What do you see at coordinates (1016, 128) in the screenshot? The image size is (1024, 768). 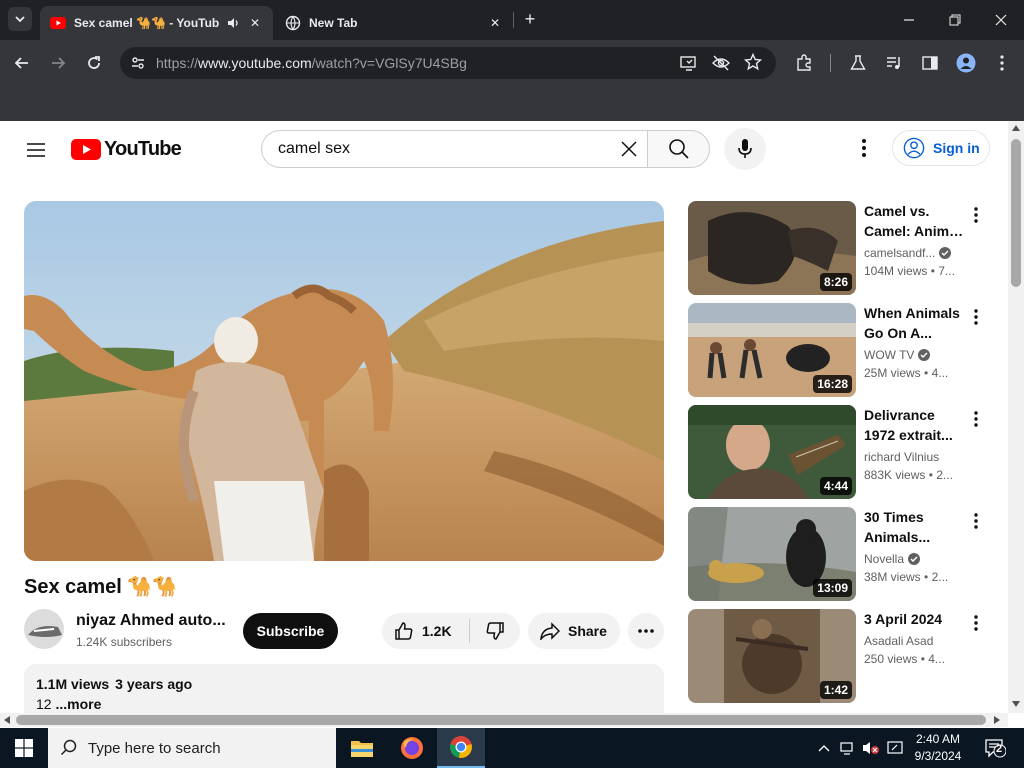 I see `scroll-up-arrow-icon` at bounding box center [1016, 128].